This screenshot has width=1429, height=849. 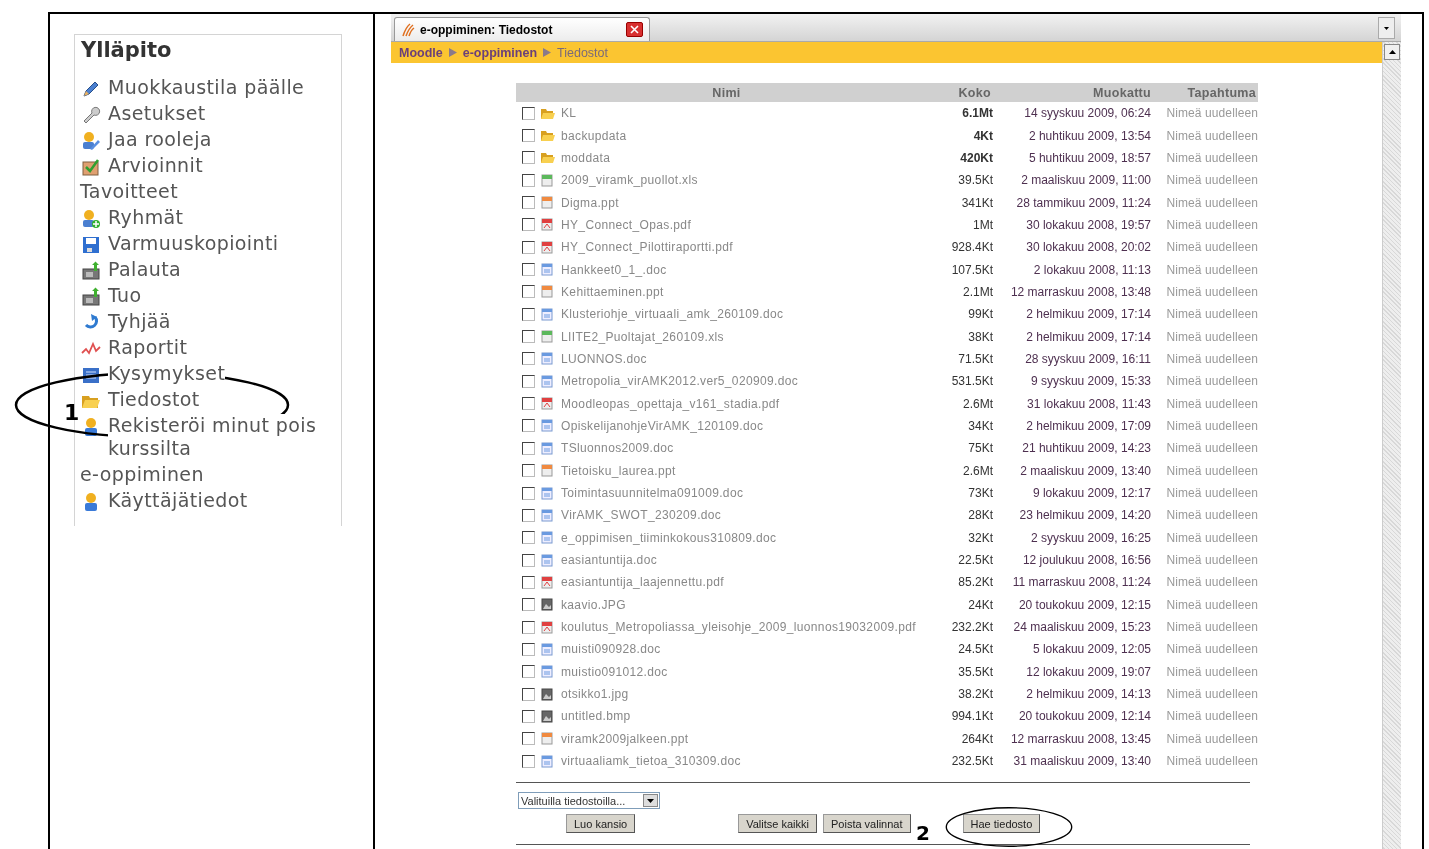 I want to click on file-link: untitled.bmp, so click(x=596, y=716).